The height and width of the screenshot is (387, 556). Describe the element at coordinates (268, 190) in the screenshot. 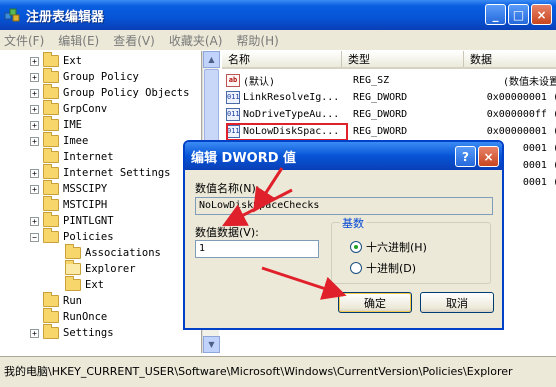

I see `arrow-to-name-field` at that location.